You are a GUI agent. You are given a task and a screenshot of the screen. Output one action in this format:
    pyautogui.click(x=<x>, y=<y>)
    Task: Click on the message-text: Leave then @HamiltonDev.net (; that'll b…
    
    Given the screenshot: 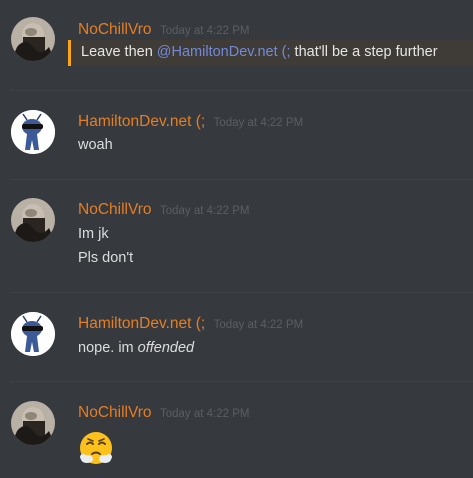 What is the action you would take?
    pyautogui.click(x=259, y=52)
    